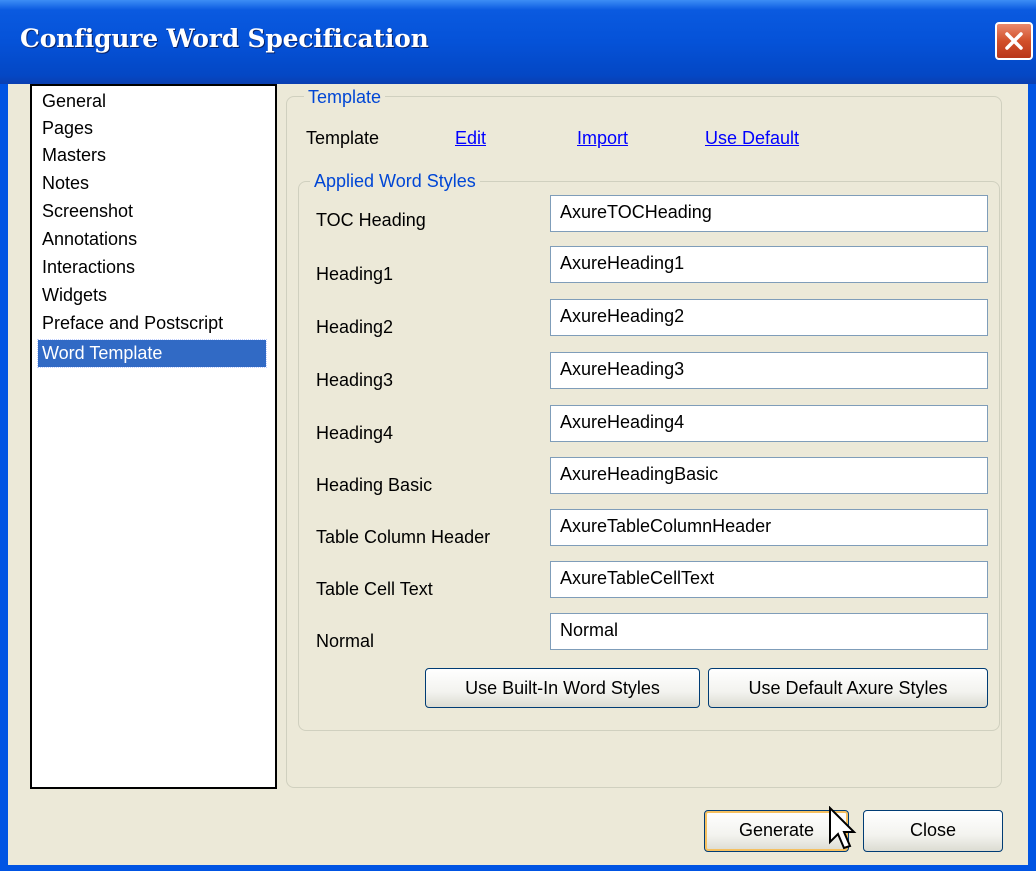 The height and width of the screenshot is (871, 1036). What do you see at coordinates (355, 274) in the screenshot?
I see `style-label-heading1: Heading1` at bounding box center [355, 274].